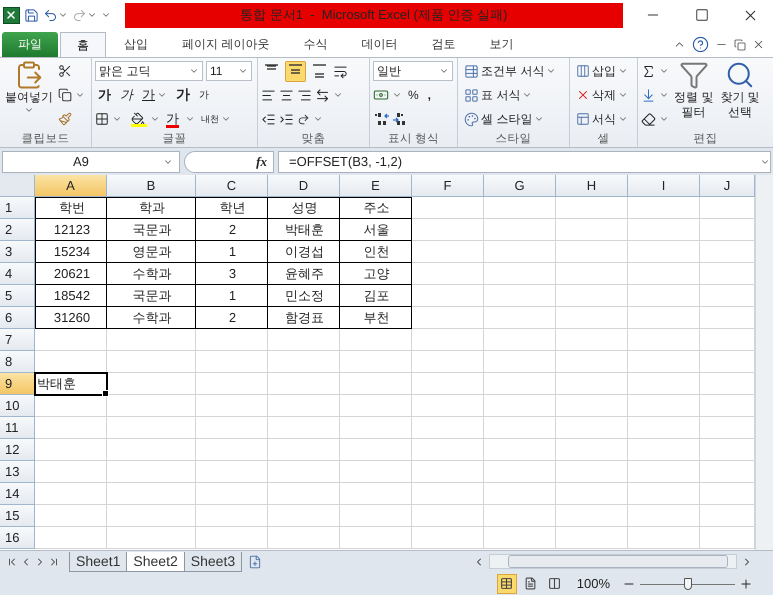  What do you see at coordinates (91, 161) in the screenshot?
I see `name-box: A9` at bounding box center [91, 161].